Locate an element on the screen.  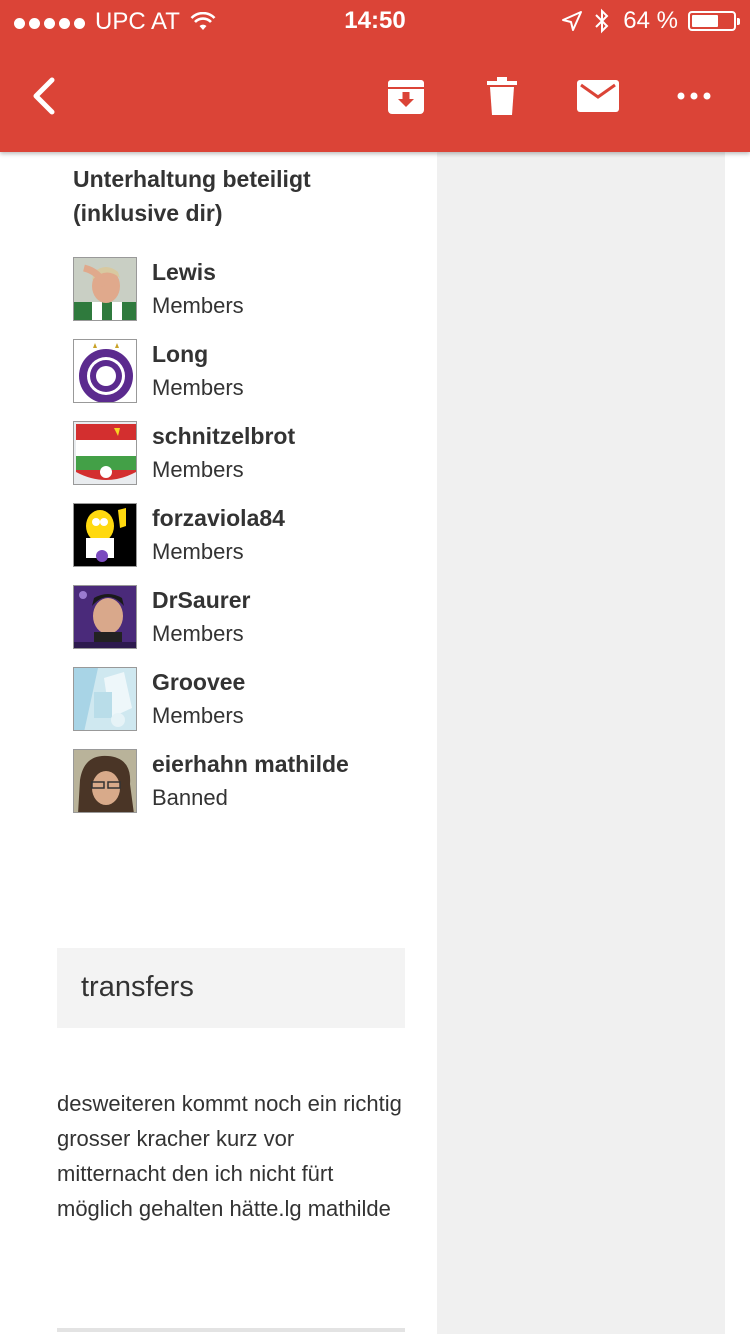
back-button is located at coordinates (46, 98).